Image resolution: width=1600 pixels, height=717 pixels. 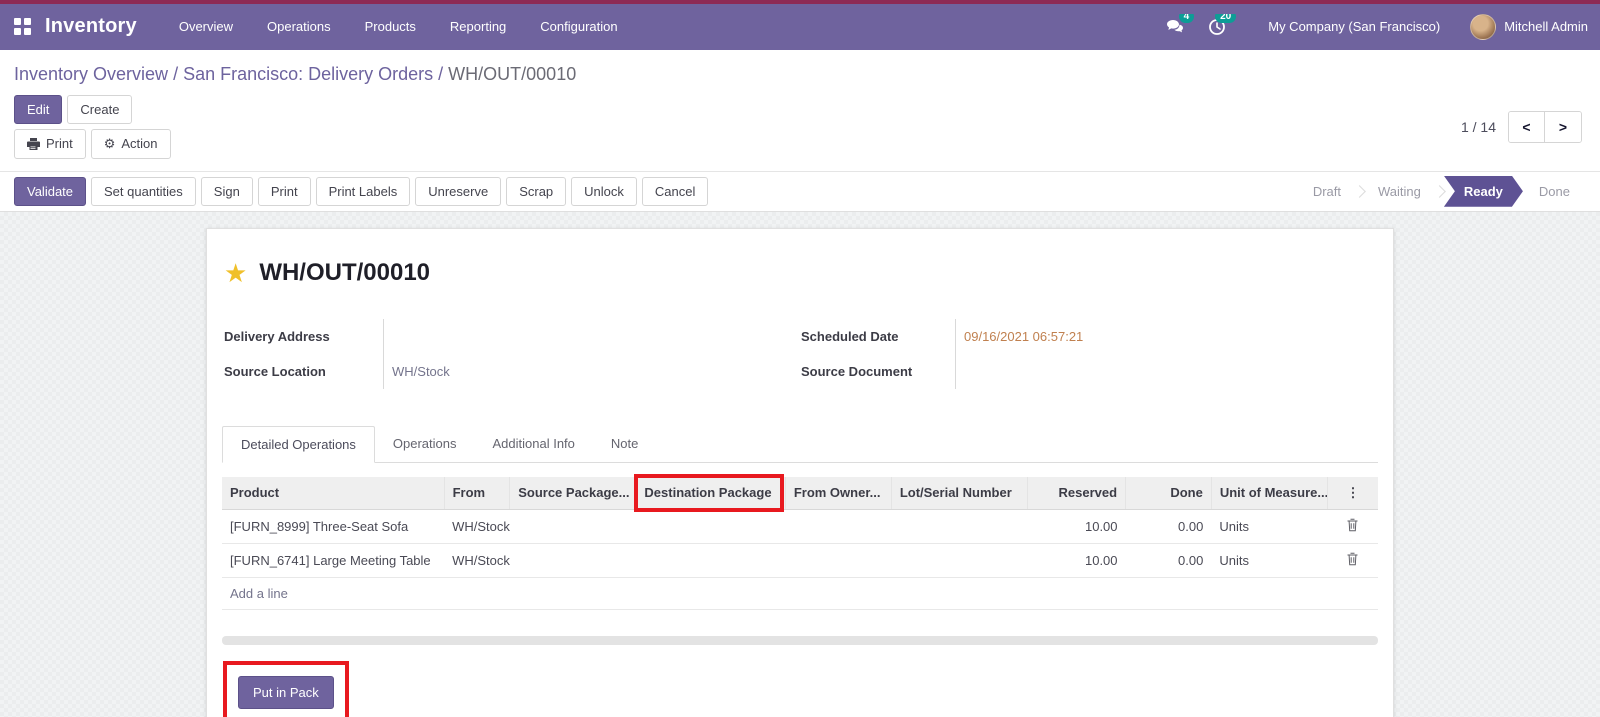 What do you see at coordinates (333, 526) in the screenshot?
I see `cell-product: [FURN_8999] Three-Seat Sofa` at bounding box center [333, 526].